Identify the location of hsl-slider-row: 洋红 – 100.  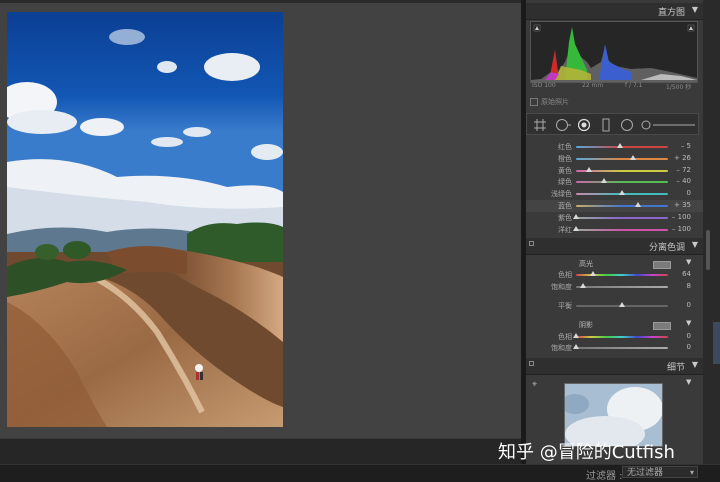
(614, 230).